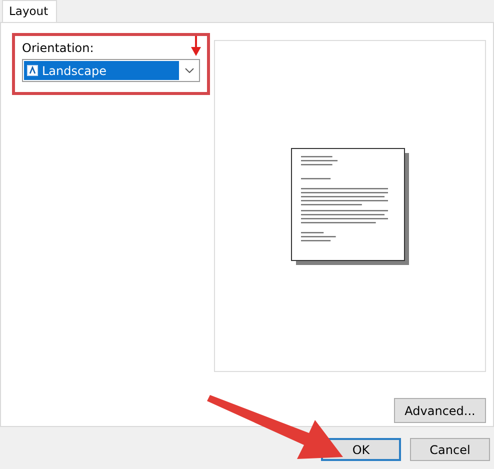 Image resolution: width=494 pixels, height=469 pixels. What do you see at coordinates (189, 70) in the screenshot?
I see `caret-icon` at bounding box center [189, 70].